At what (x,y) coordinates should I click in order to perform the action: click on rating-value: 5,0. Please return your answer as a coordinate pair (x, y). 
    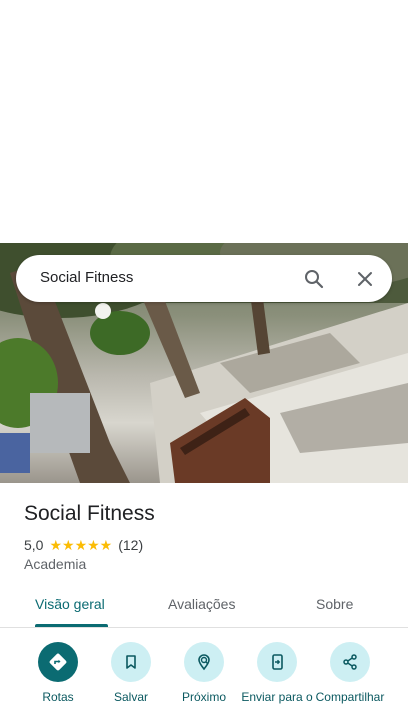
    Looking at the image, I should click on (34, 545).